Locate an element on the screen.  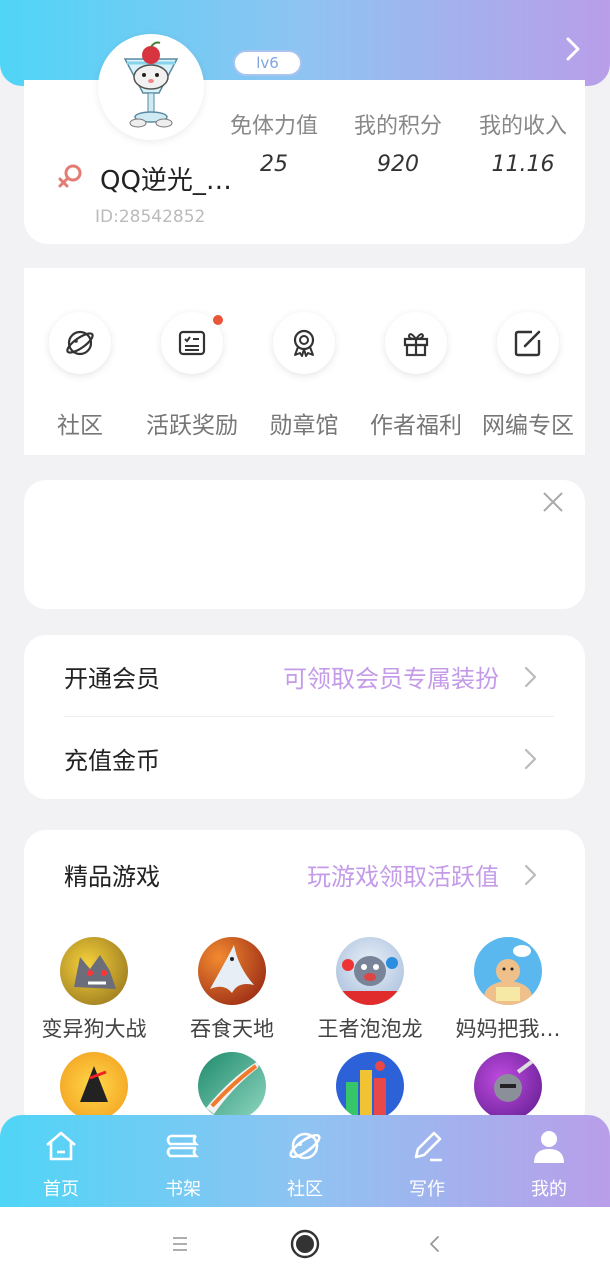
game-item: 吞食天地 is located at coordinates (232, 990).